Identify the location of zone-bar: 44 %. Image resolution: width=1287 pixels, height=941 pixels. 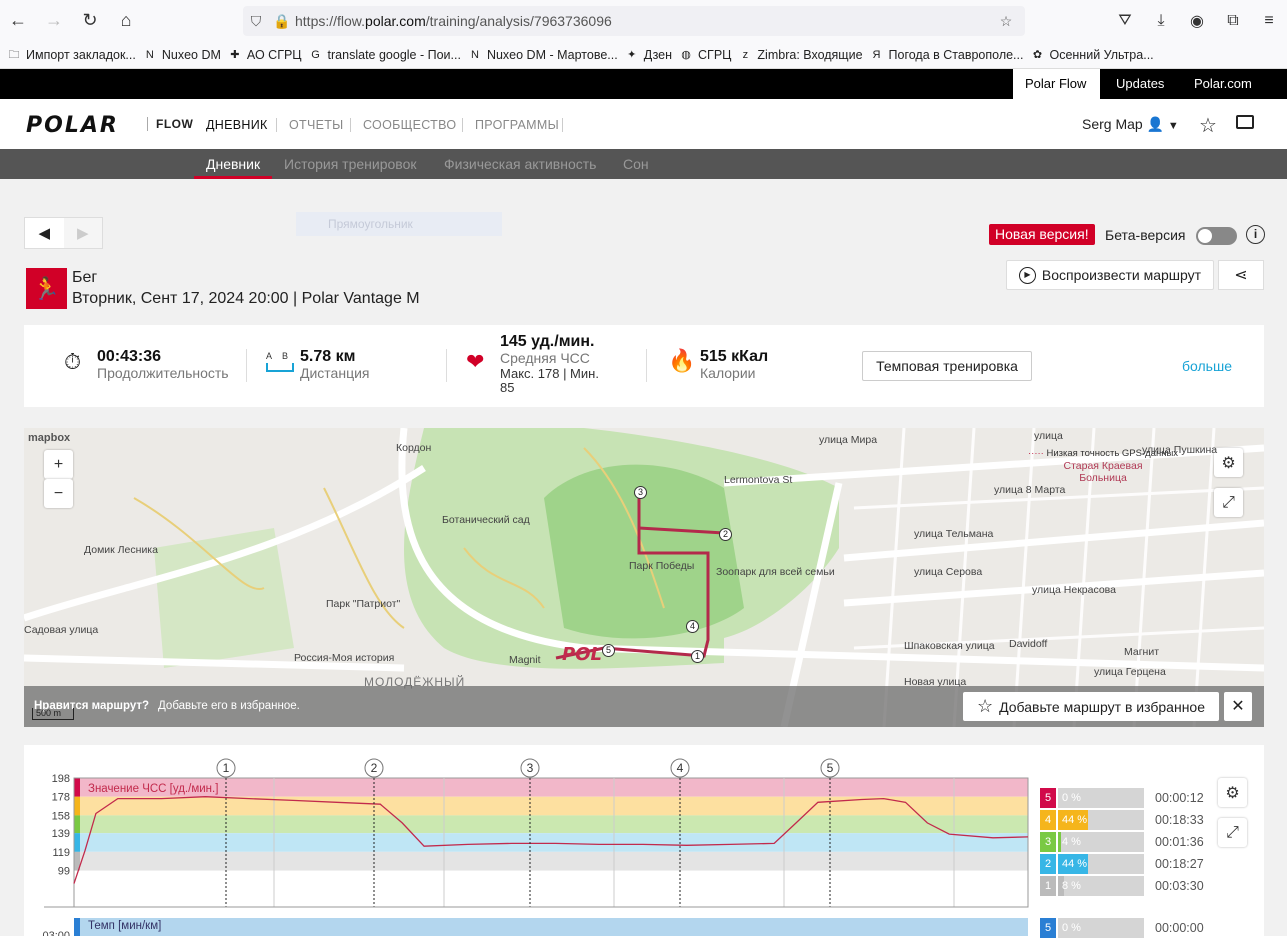
(1101, 864).